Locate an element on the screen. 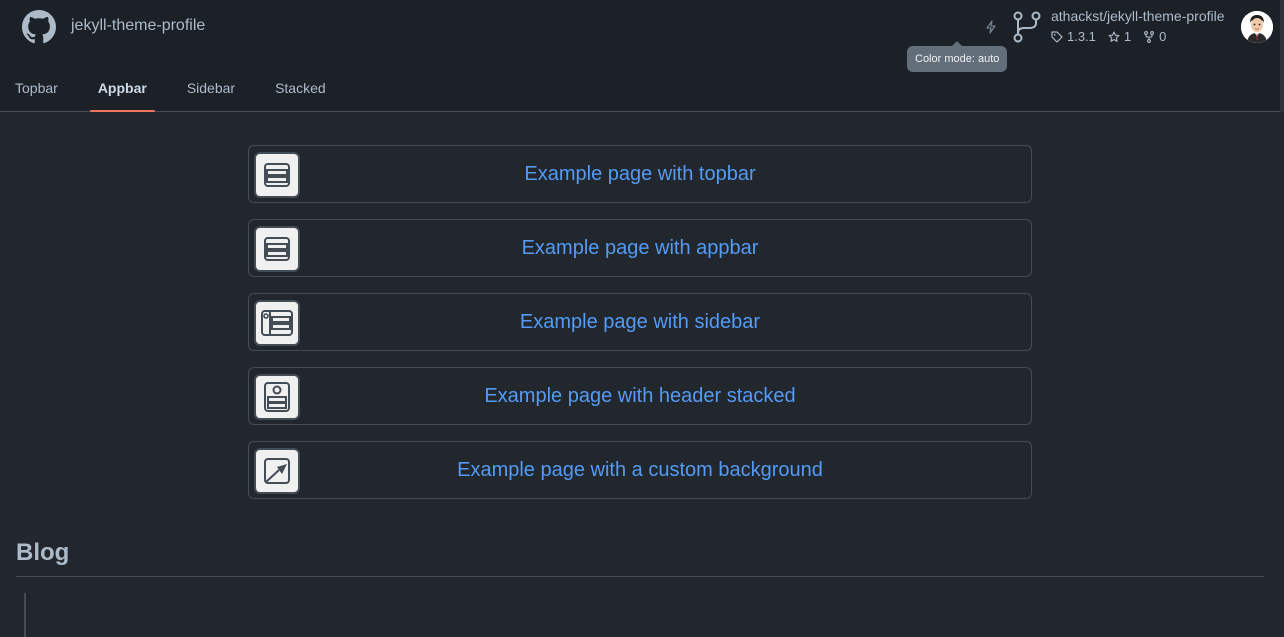  star-icon is located at coordinates (1114, 36).